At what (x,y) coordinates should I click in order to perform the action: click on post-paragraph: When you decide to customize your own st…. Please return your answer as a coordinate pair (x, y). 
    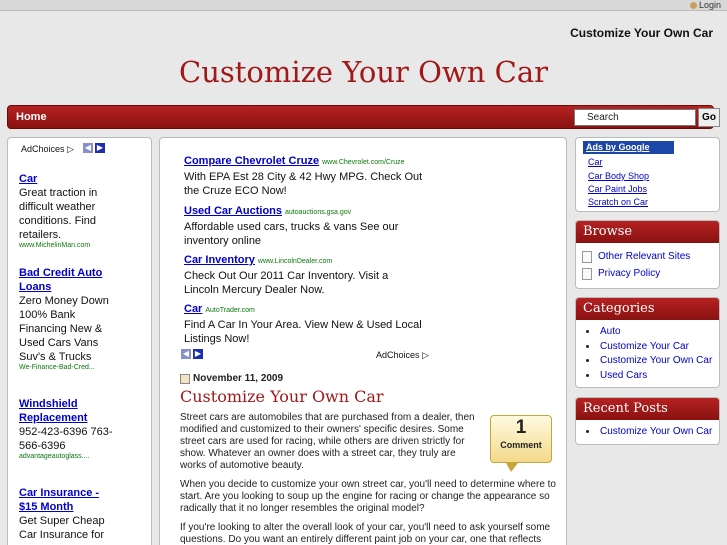
    Looking at the image, I should click on (368, 496).